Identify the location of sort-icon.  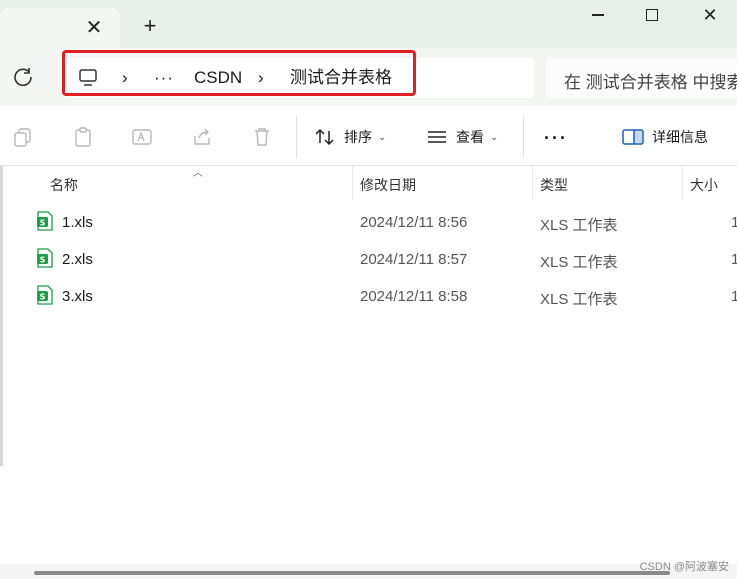
(324, 137).